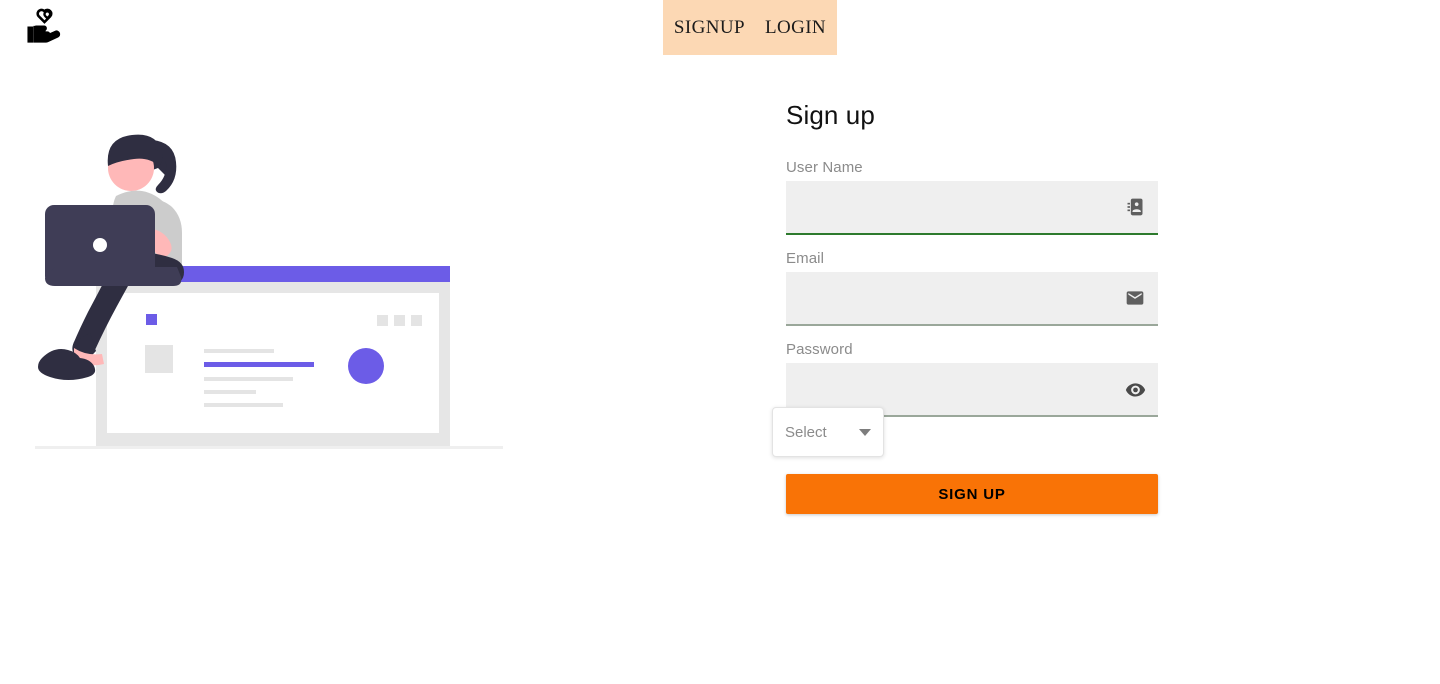 The width and height of the screenshot is (1440, 684). I want to click on select-value: Select, so click(806, 432).